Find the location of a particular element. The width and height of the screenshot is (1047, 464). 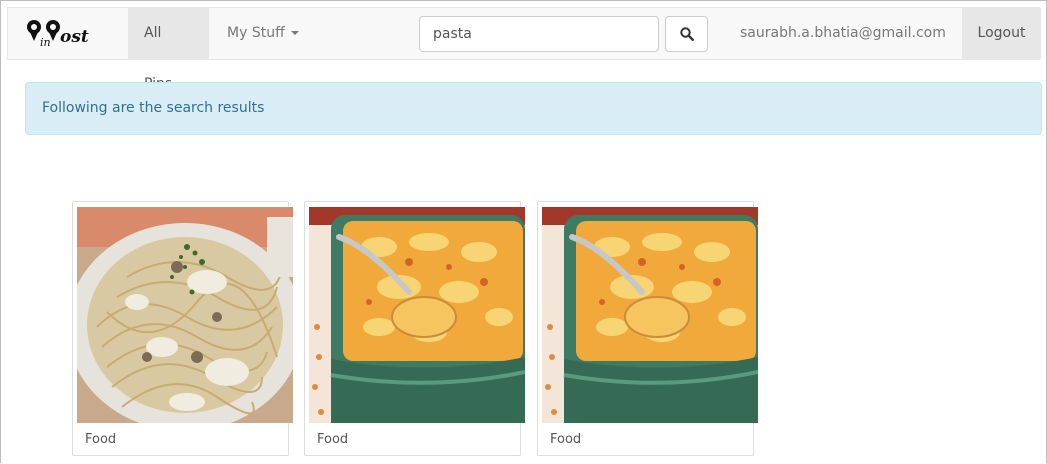

user-email: saurabh.a.bhatia@gmail.com is located at coordinates (843, 33).